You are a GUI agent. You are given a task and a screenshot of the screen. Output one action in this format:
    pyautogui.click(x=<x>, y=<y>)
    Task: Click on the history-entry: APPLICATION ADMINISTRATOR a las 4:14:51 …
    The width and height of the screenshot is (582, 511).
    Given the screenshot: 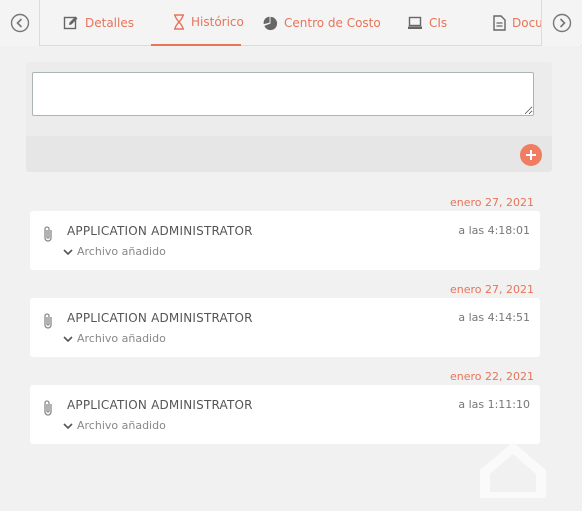 What is the action you would take?
    pyautogui.click(x=285, y=327)
    